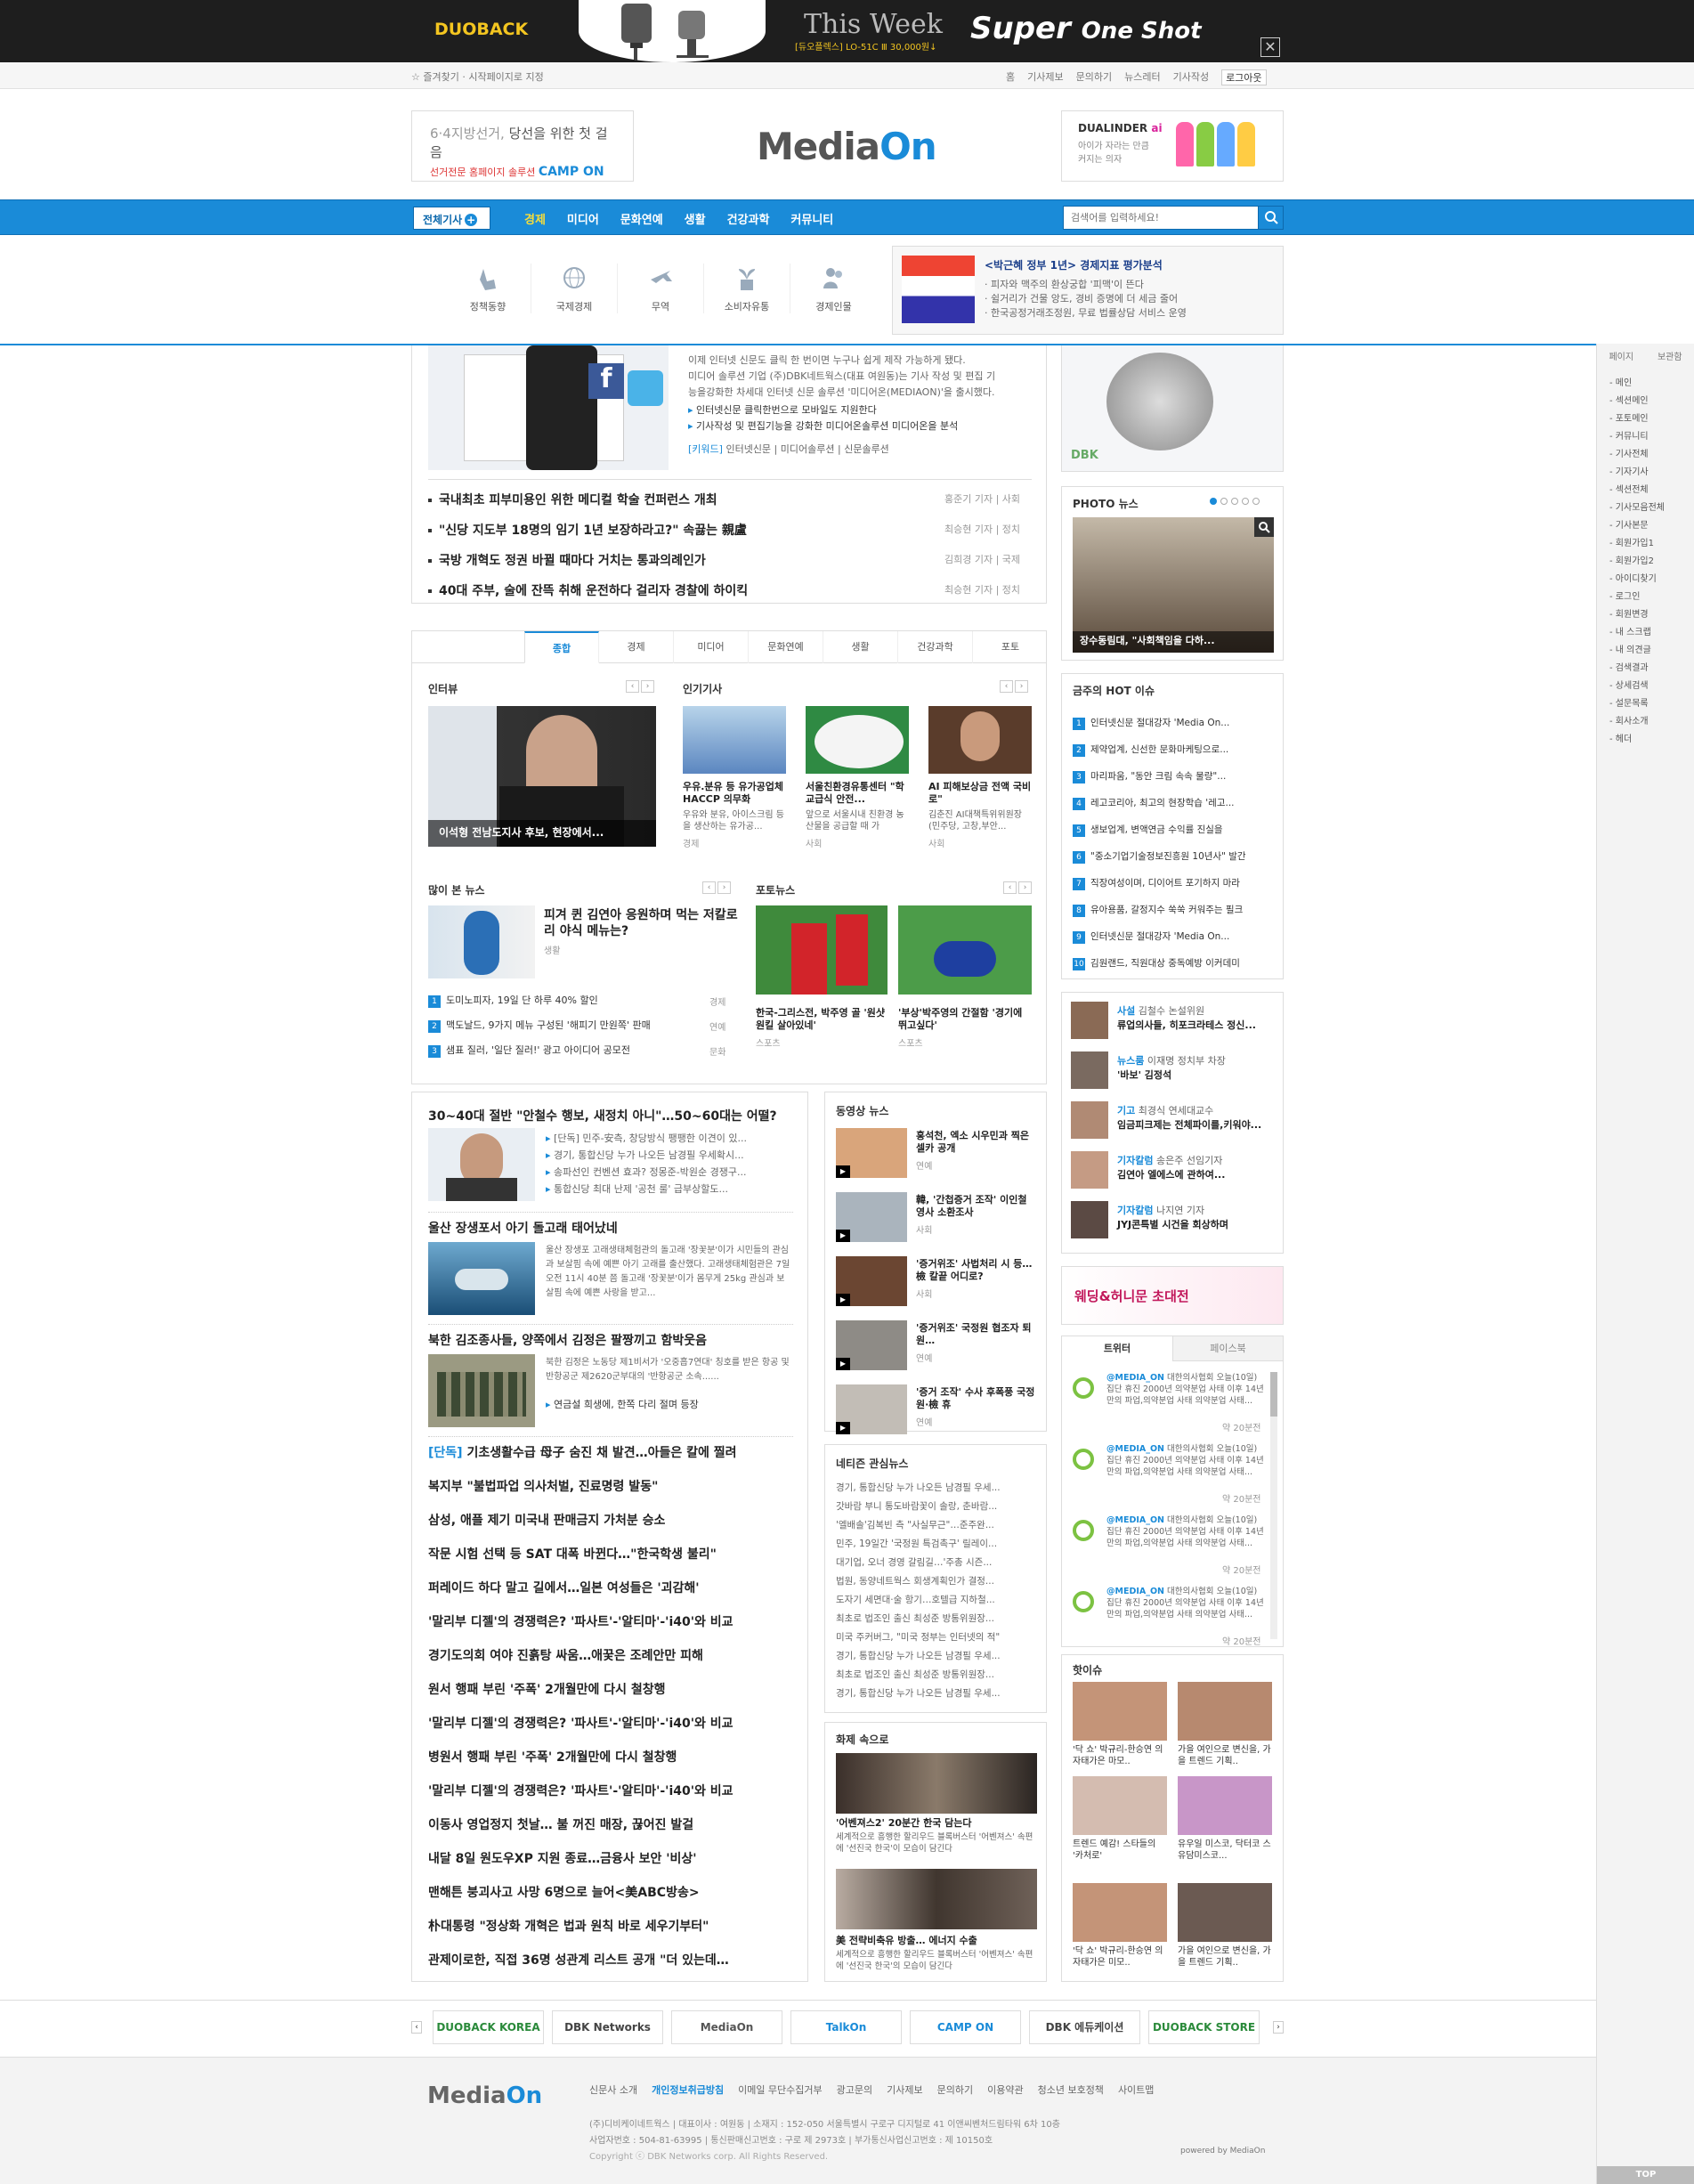 The width and height of the screenshot is (1694, 2184). What do you see at coordinates (976, 1142) in the screenshot?
I see `video-title-1: 홍석천, 엑소 시우민과 찍은 셀카 공개` at bounding box center [976, 1142].